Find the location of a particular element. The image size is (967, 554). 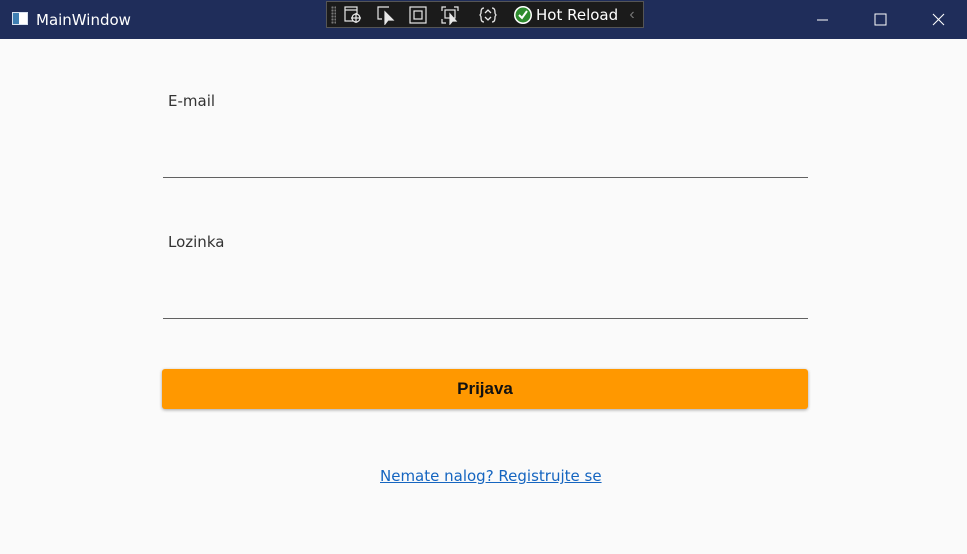

xaml-runtime-toolbar: Hot Reload ‹ is located at coordinates (485, 14).